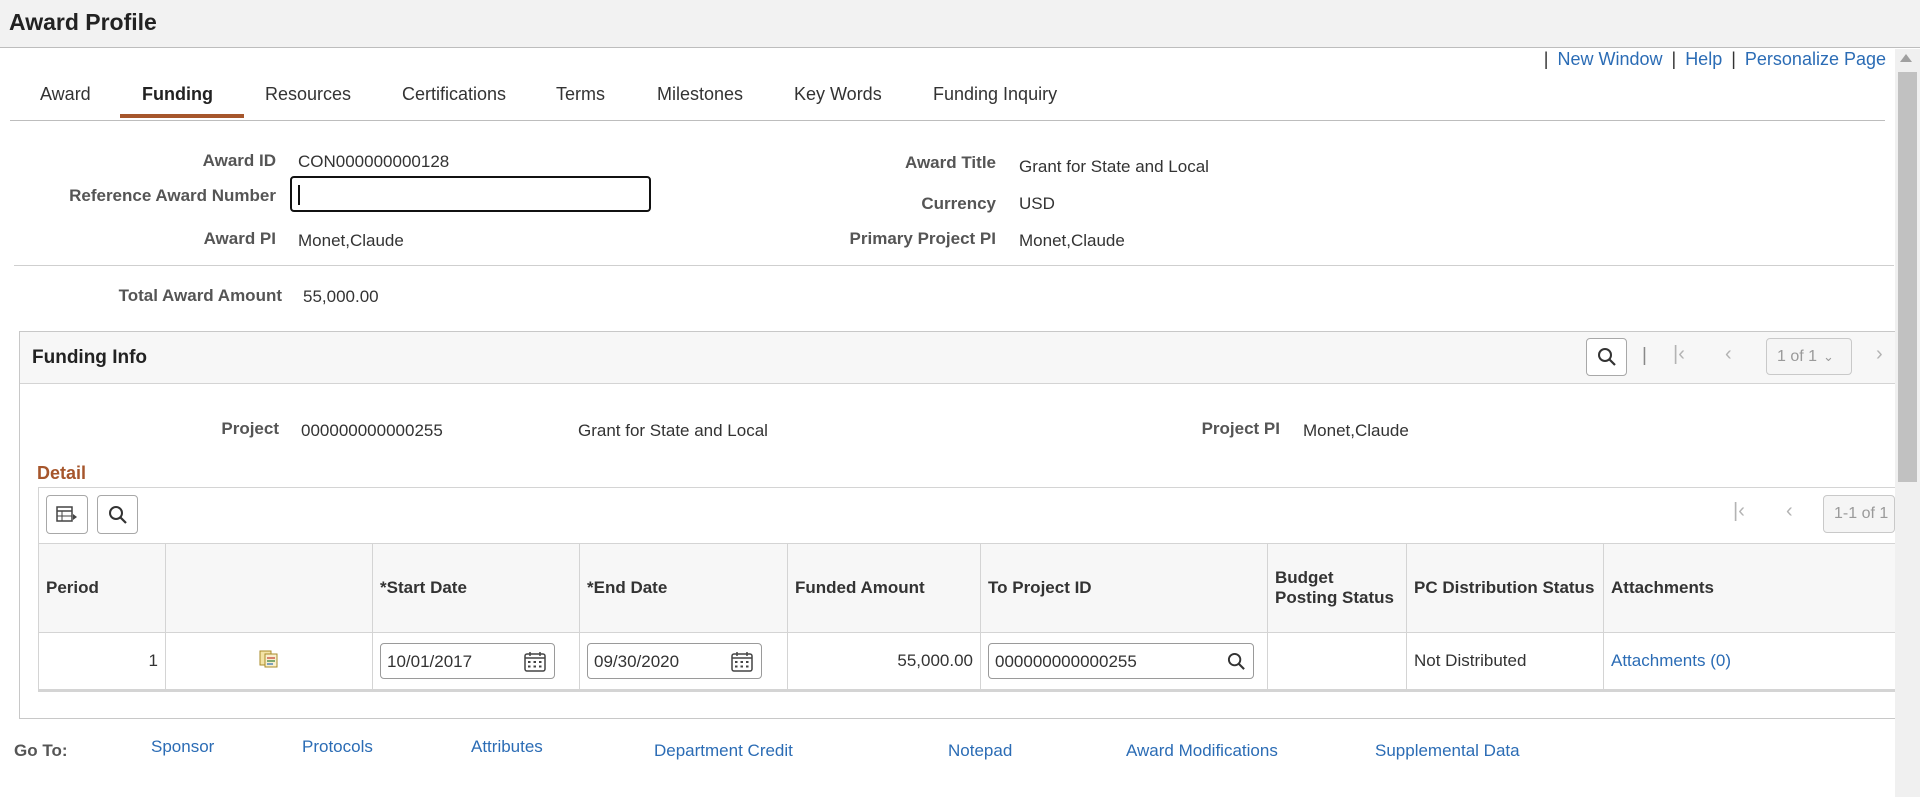 Image resolution: width=1920 pixels, height=797 pixels. Describe the element at coordinates (1609, 59) in the screenshot. I see `new-window-link: New Window` at that location.